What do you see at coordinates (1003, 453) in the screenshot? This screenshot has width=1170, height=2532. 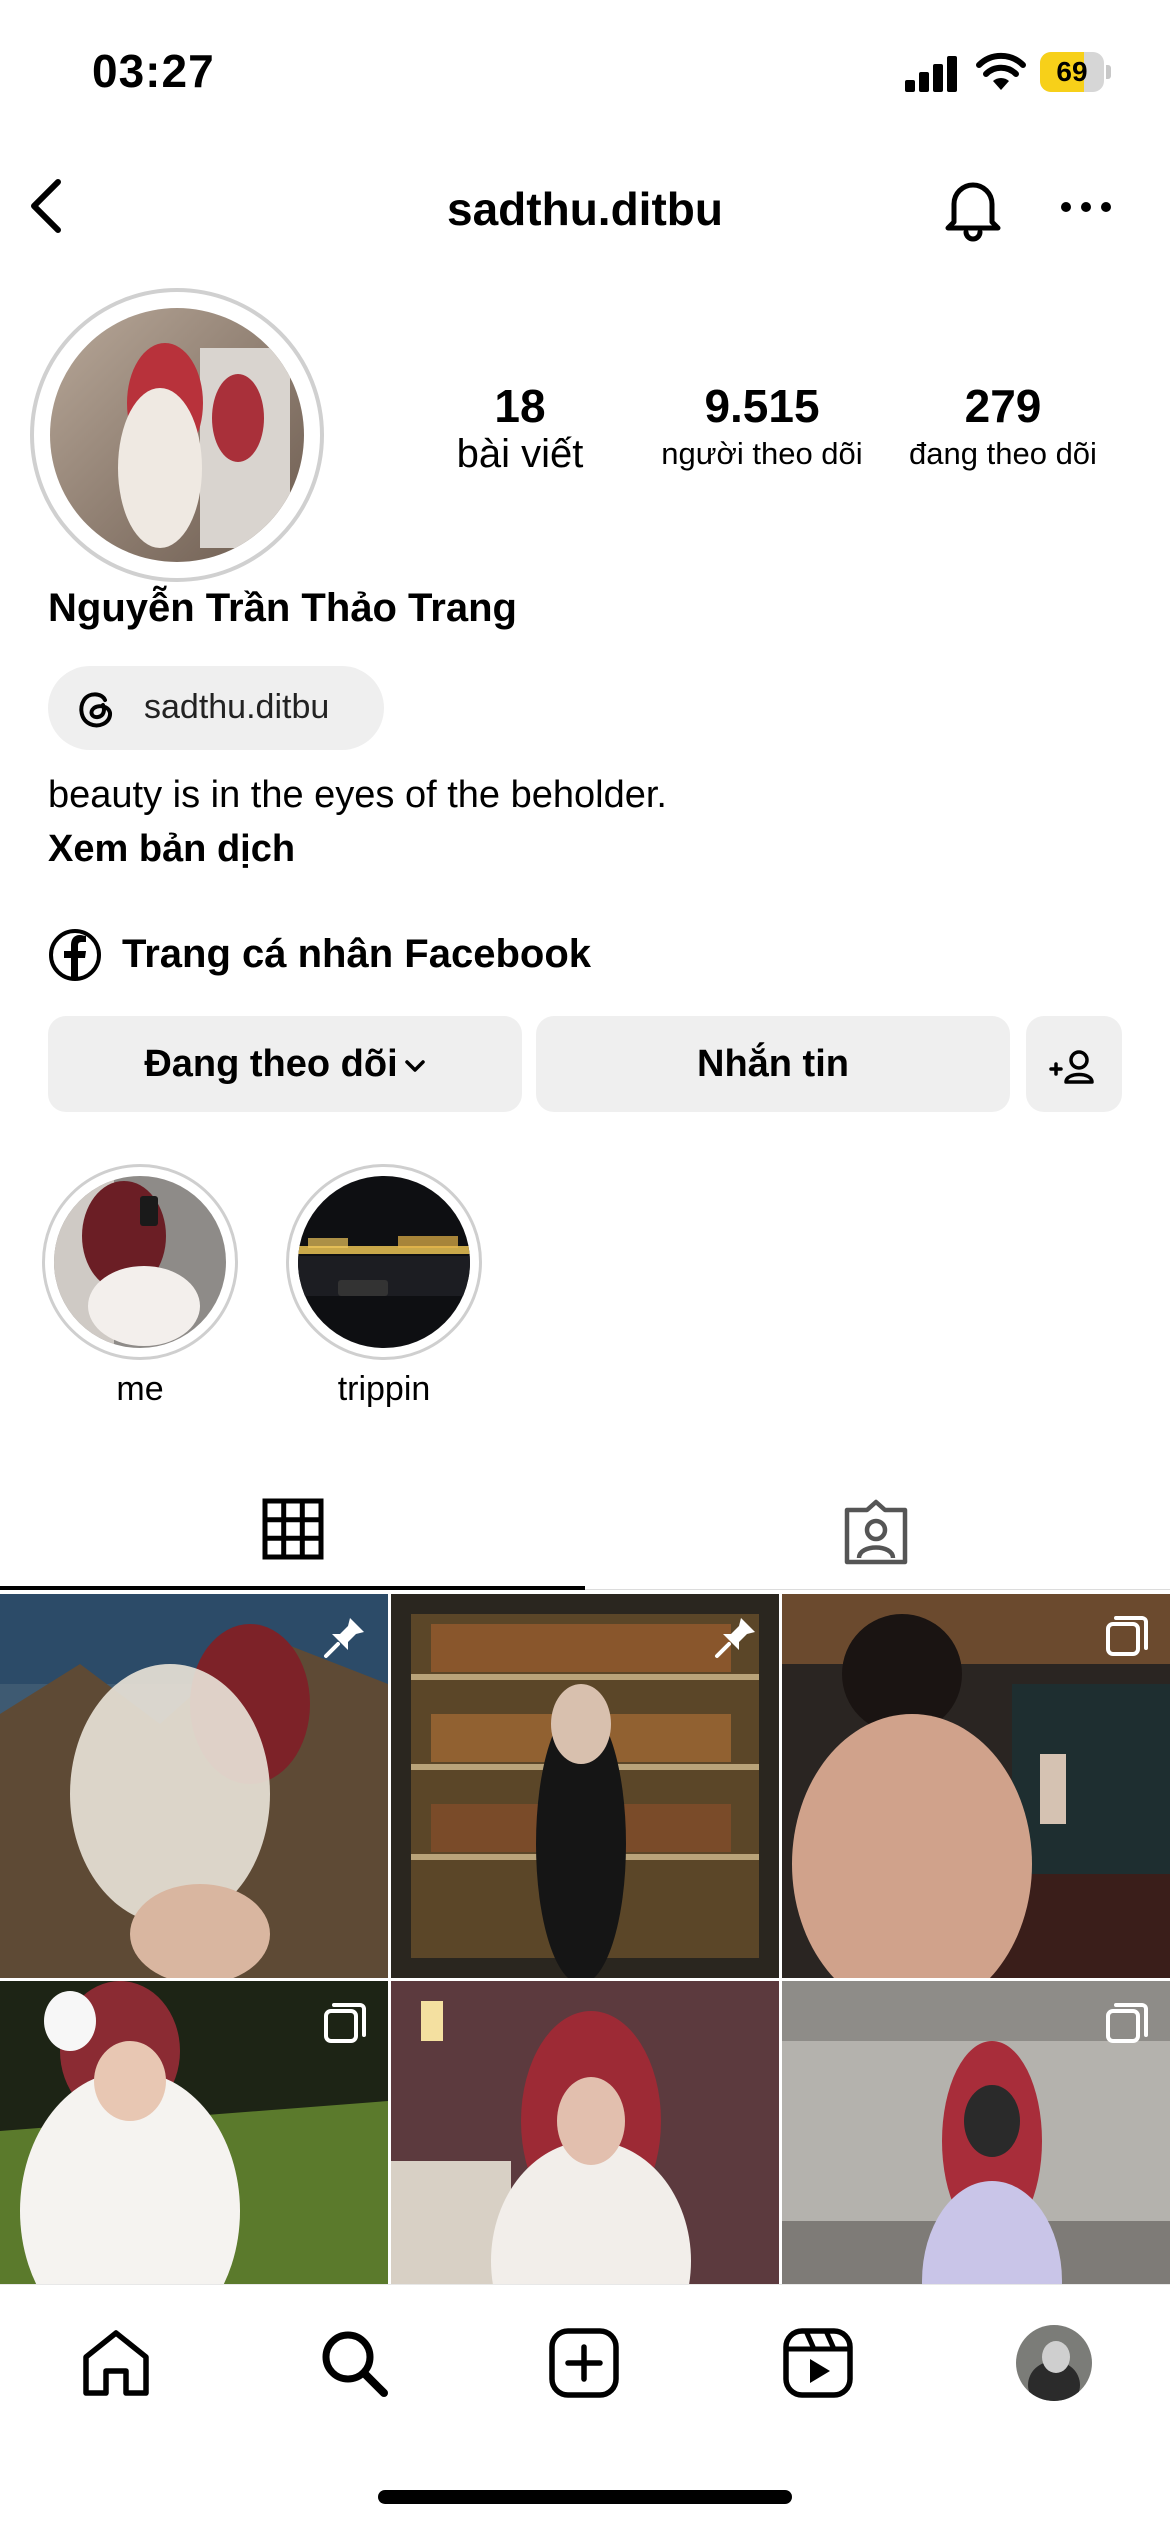 I see `stat-following-label: đang theo dõi` at bounding box center [1003, 453].